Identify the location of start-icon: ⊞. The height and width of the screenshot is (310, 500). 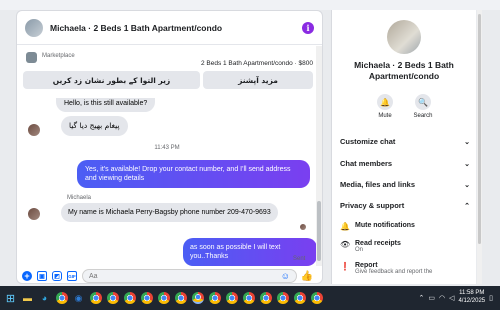
(10, 298).